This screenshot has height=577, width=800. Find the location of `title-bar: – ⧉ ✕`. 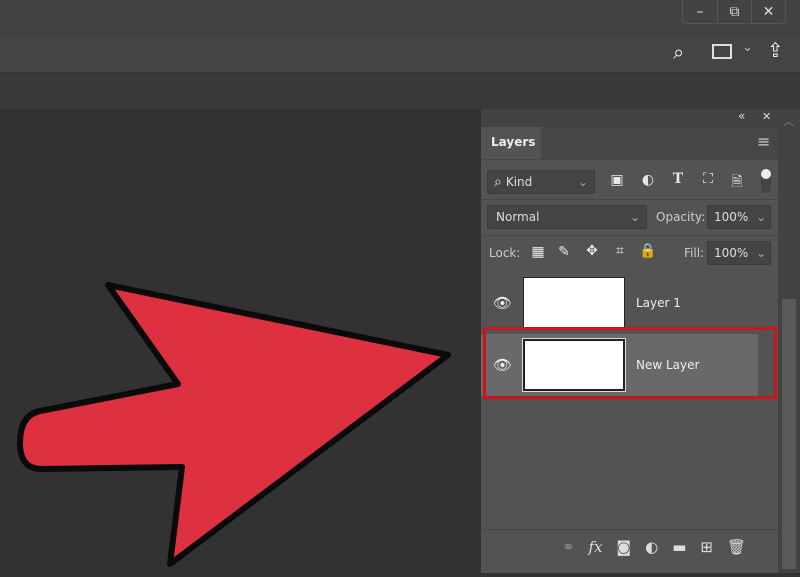

title-bar: – ⧉ ✕ is located at coordinates (400, 16).